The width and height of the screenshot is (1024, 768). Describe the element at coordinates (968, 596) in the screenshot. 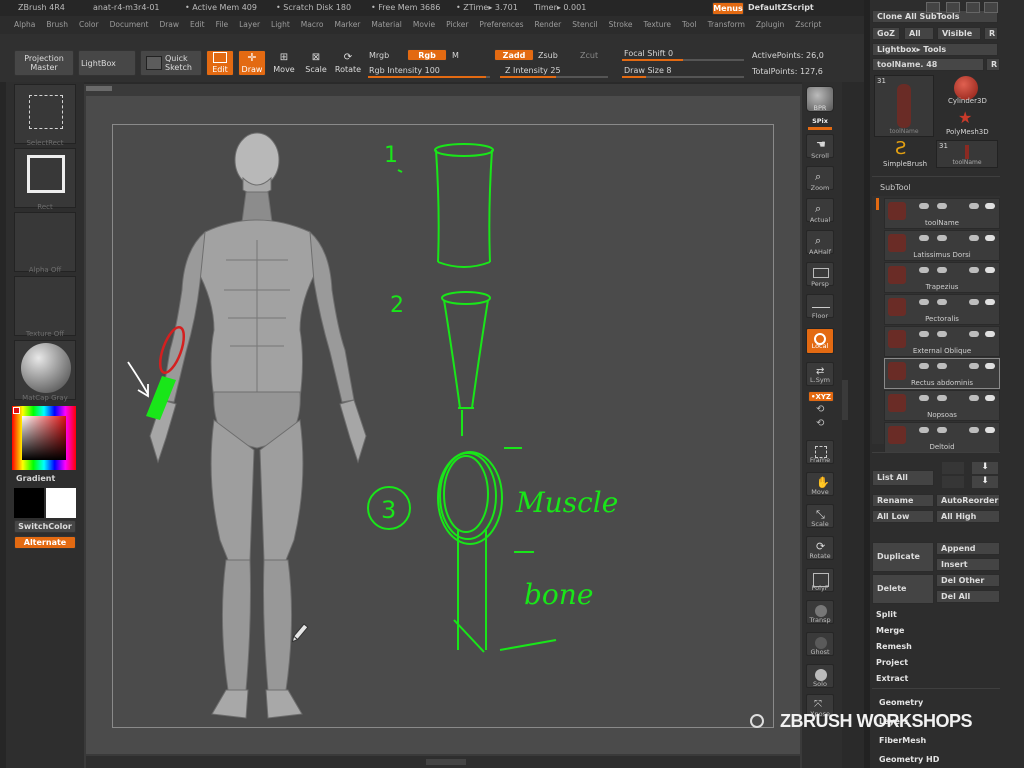

I see `del-all-button: Del All` at that location.